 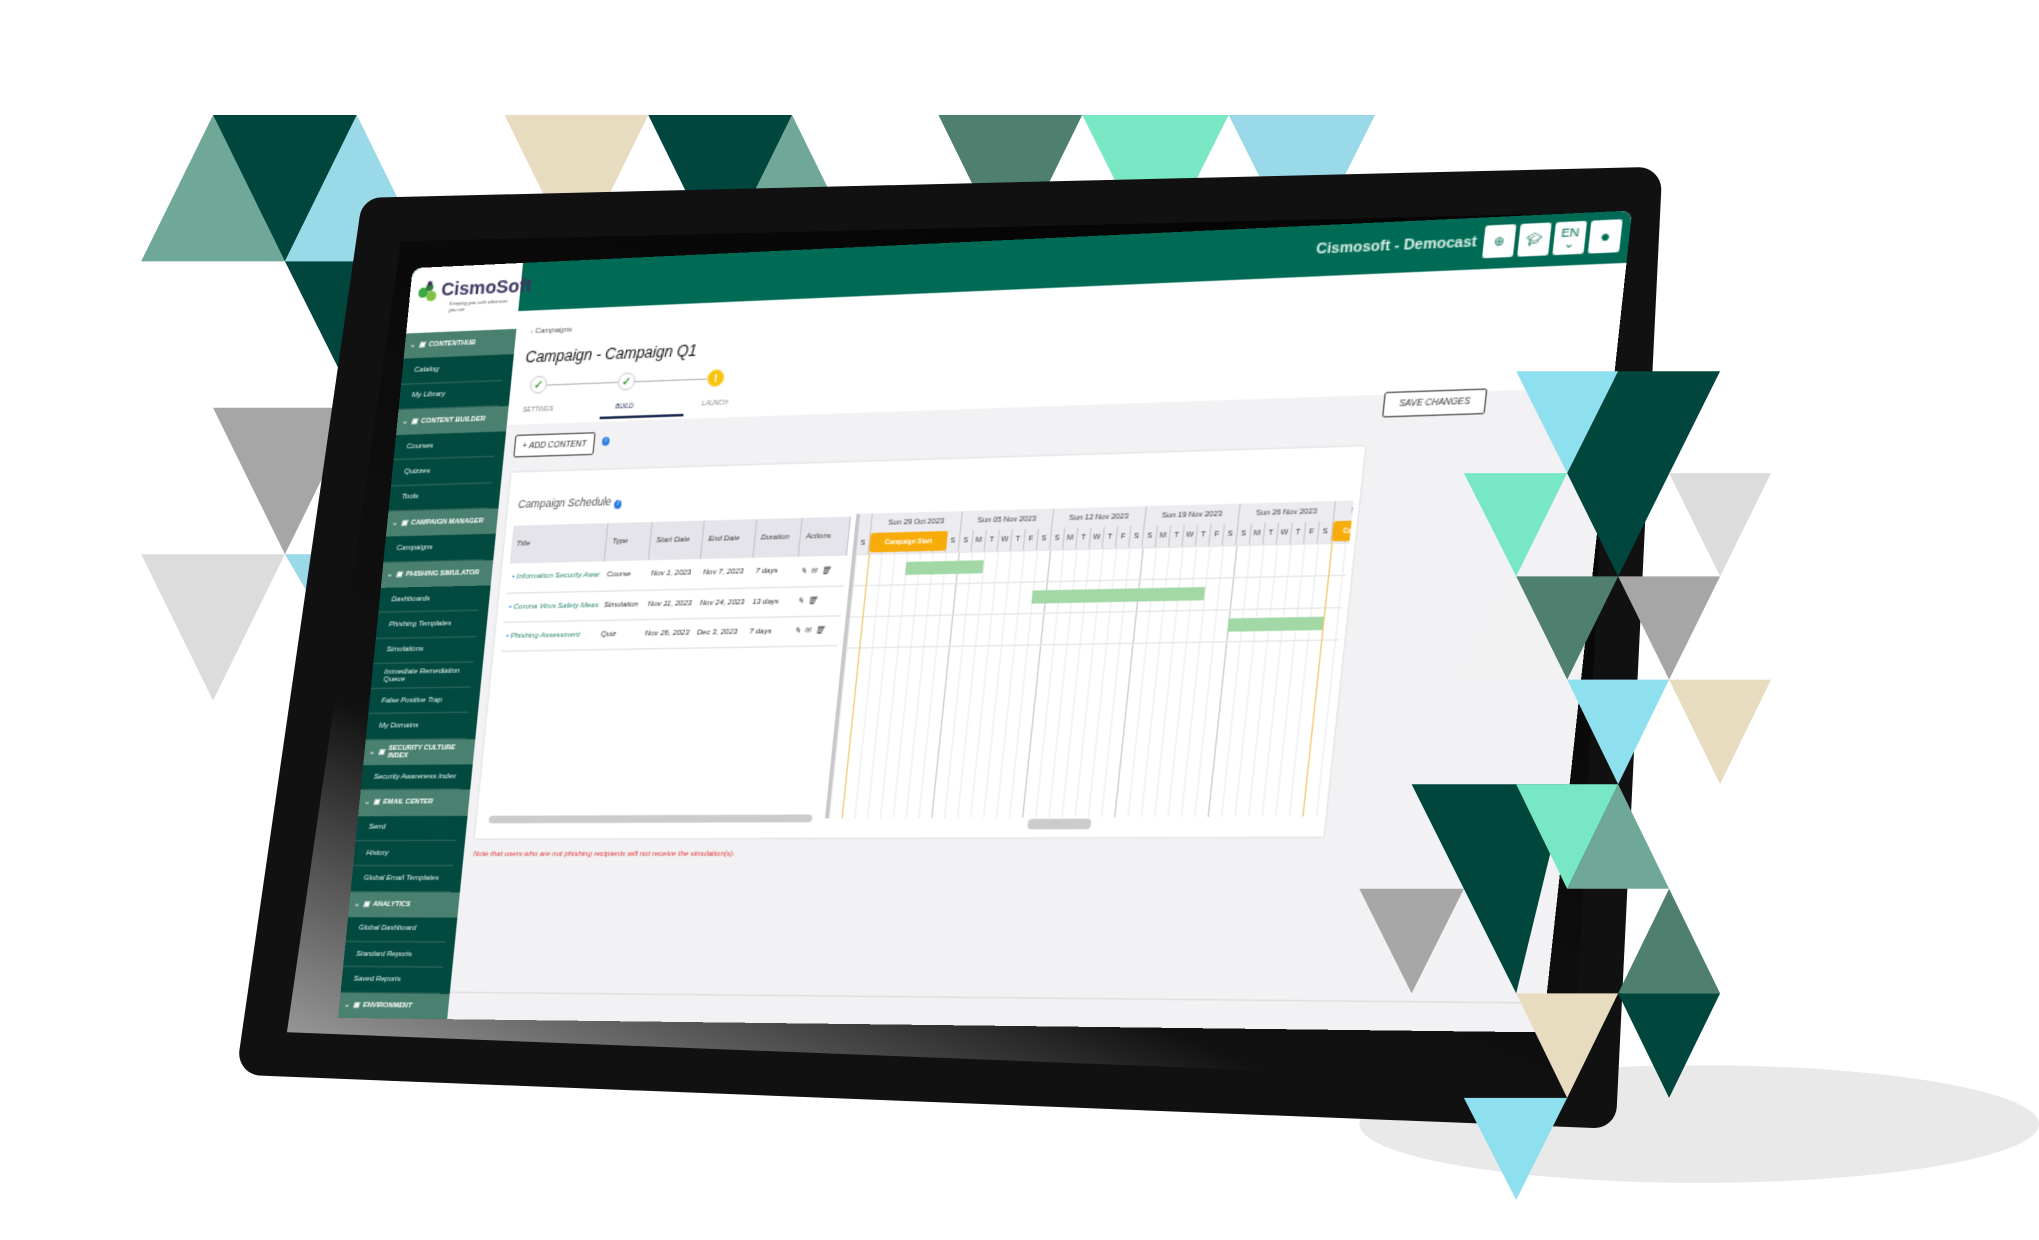 What do you see at coordinates (1565, 785) in the screenshot?
I see `foreground-triangles` at bounding box center [1565, 785].